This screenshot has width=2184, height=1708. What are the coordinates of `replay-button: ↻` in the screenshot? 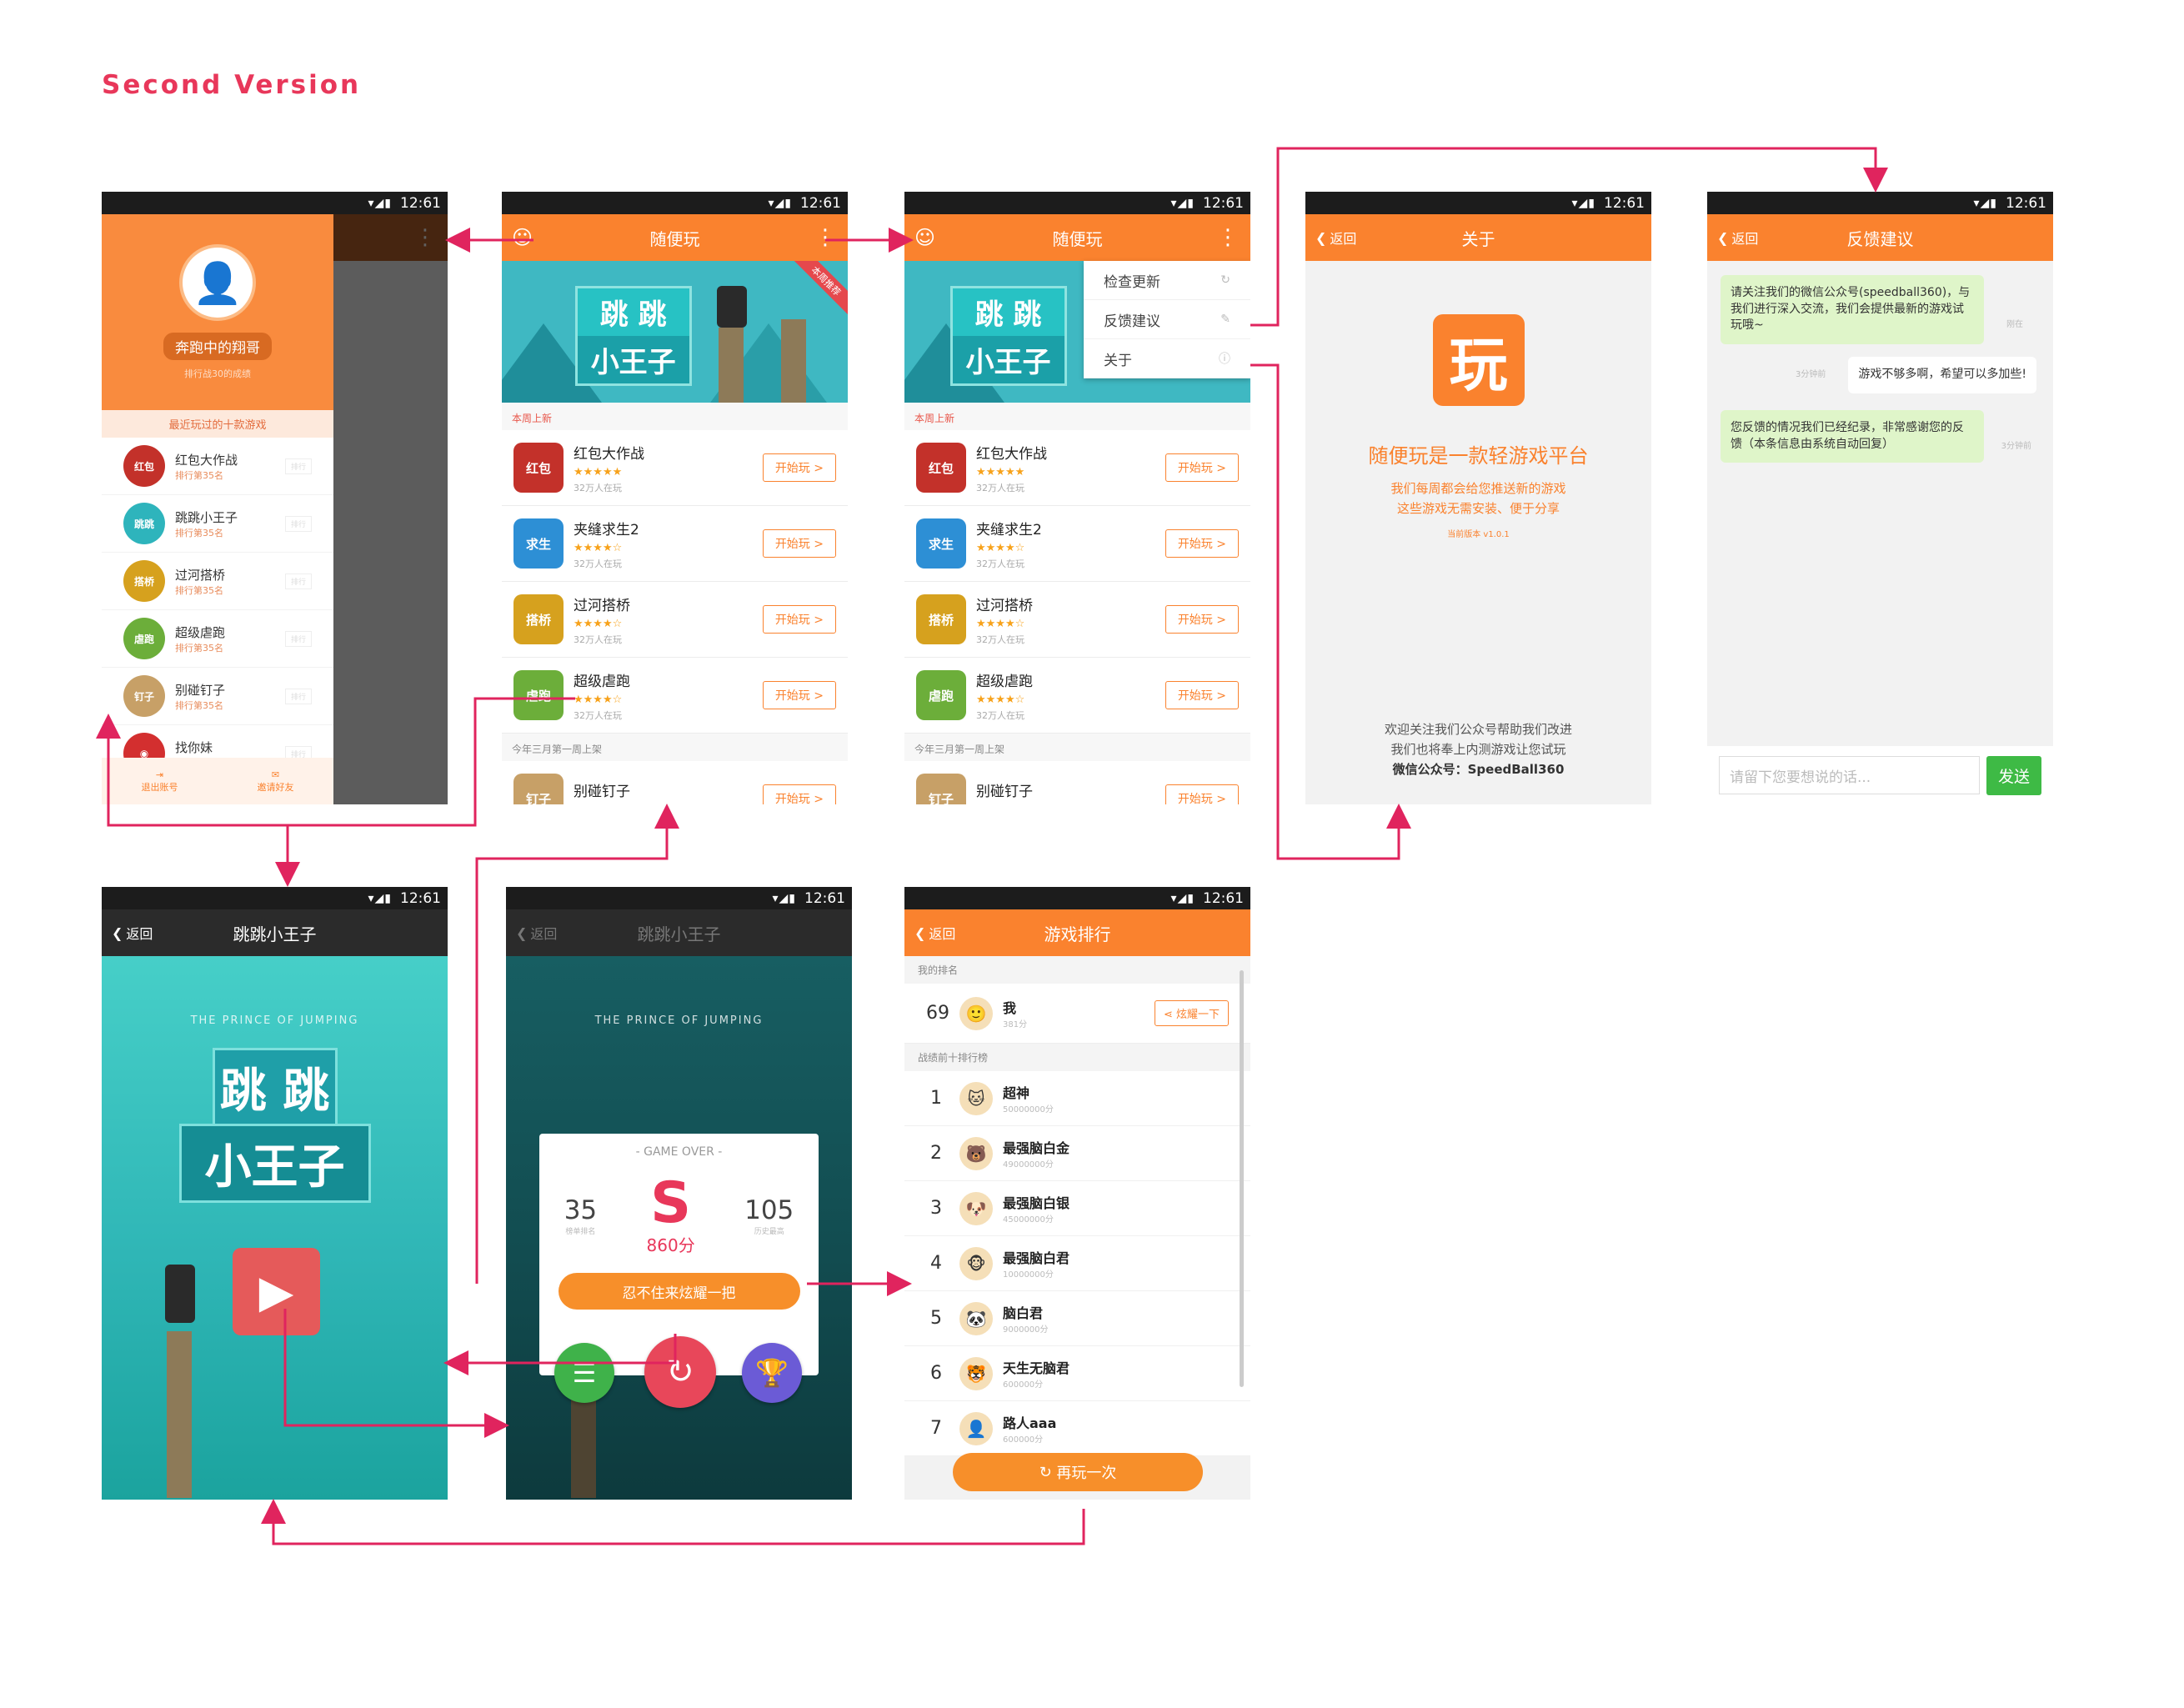 It's located at (680, 1372).